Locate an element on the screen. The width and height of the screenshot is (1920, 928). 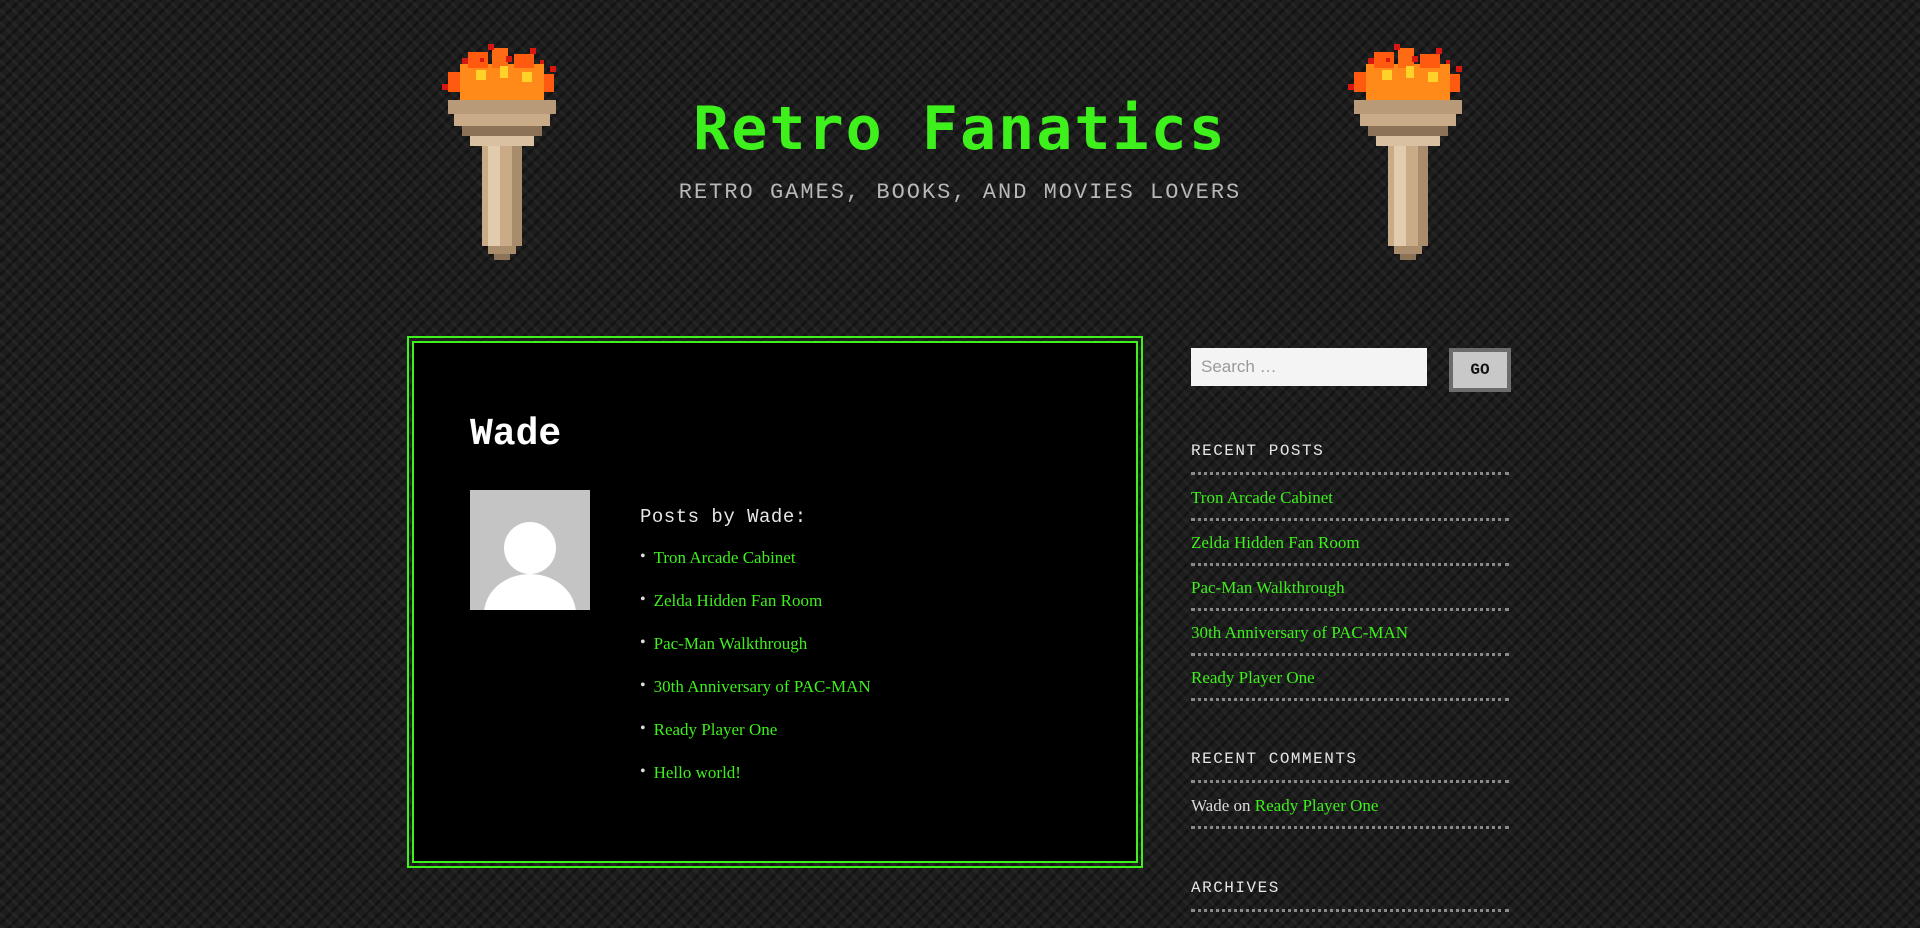
author-title: Wade is located at coordinates (516, 434).